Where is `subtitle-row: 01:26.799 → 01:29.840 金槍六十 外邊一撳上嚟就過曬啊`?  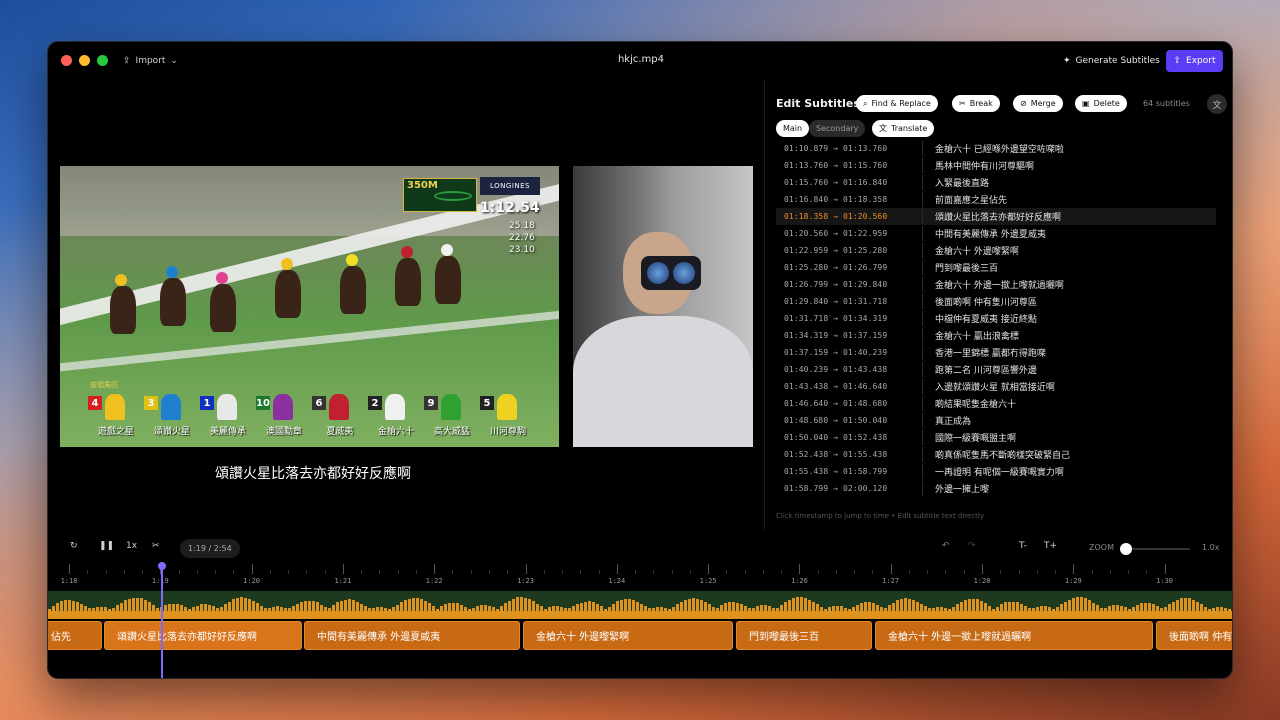 subtitle-row: 01:26.799 → 01:29.840 金槍六十 外邊一撳上嚟就過曬啊 is located at coordinates (996, 284).